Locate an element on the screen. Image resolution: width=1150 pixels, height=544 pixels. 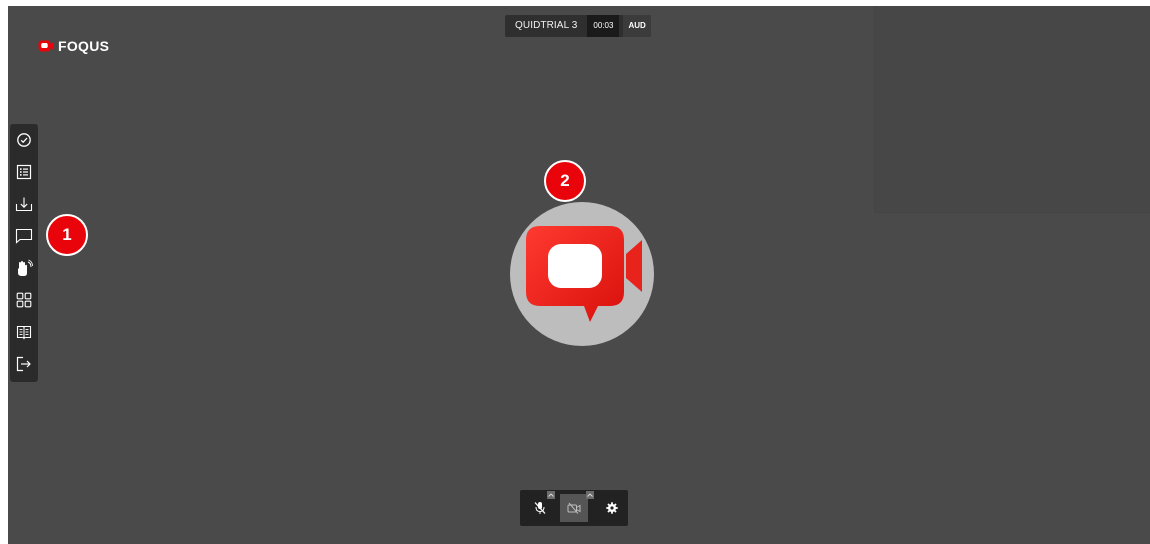
mic-muted-icon is located at coordinates (540, 508).